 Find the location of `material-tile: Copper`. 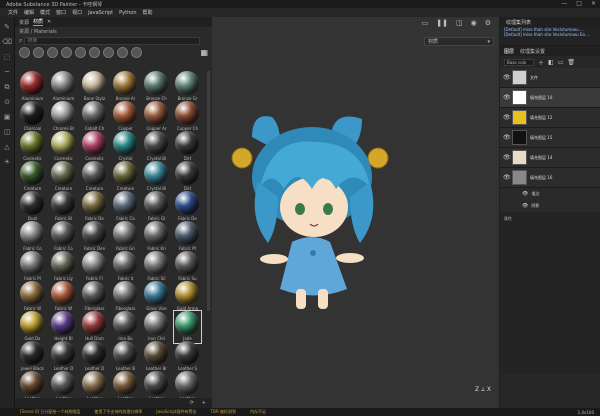

material-tile: Copper is located at coordinates (125, 117).